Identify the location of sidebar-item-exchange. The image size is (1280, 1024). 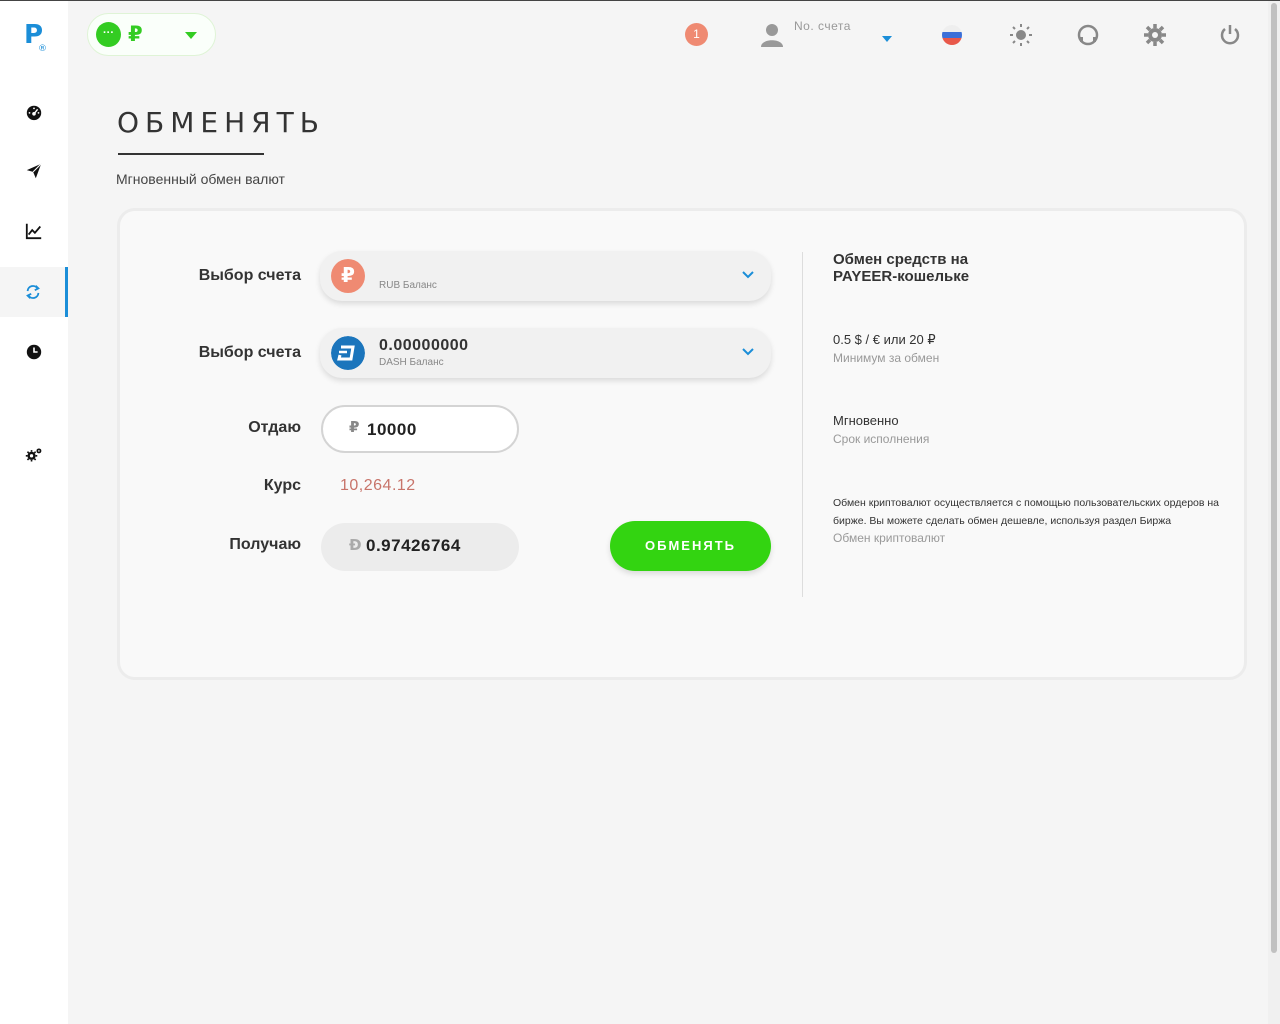
(34, 292).